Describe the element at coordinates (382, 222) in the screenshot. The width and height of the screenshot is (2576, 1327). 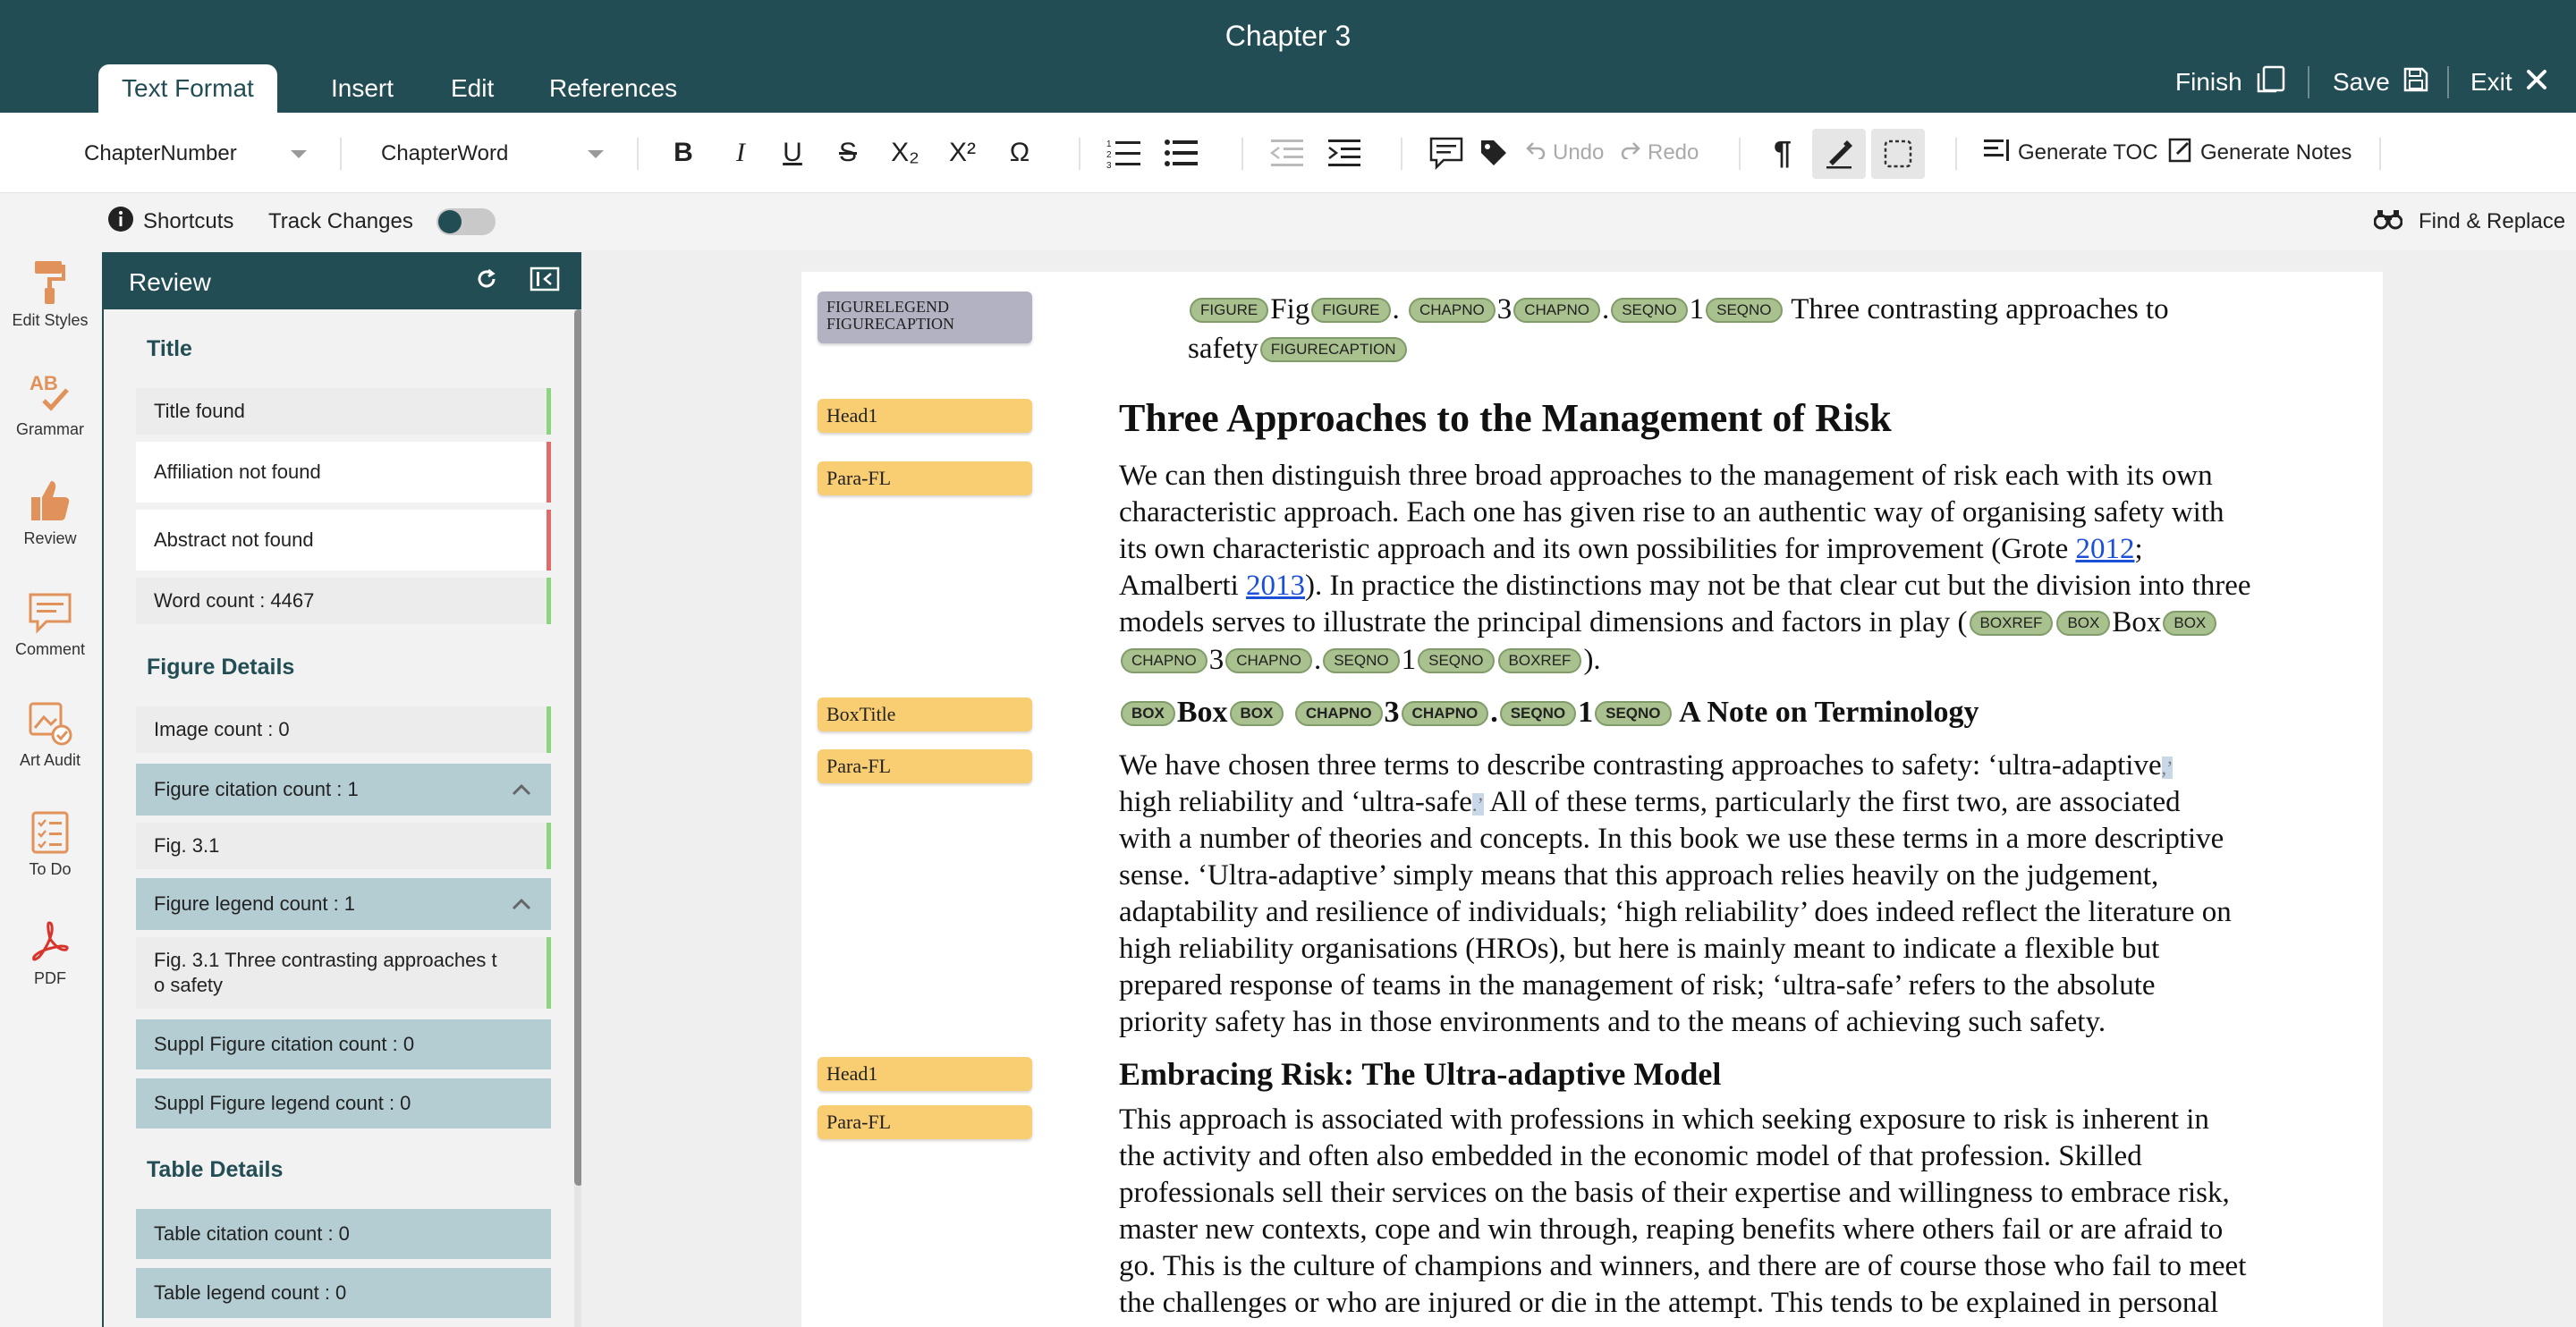
I see `track-changes-control: Track Changes` at that location.